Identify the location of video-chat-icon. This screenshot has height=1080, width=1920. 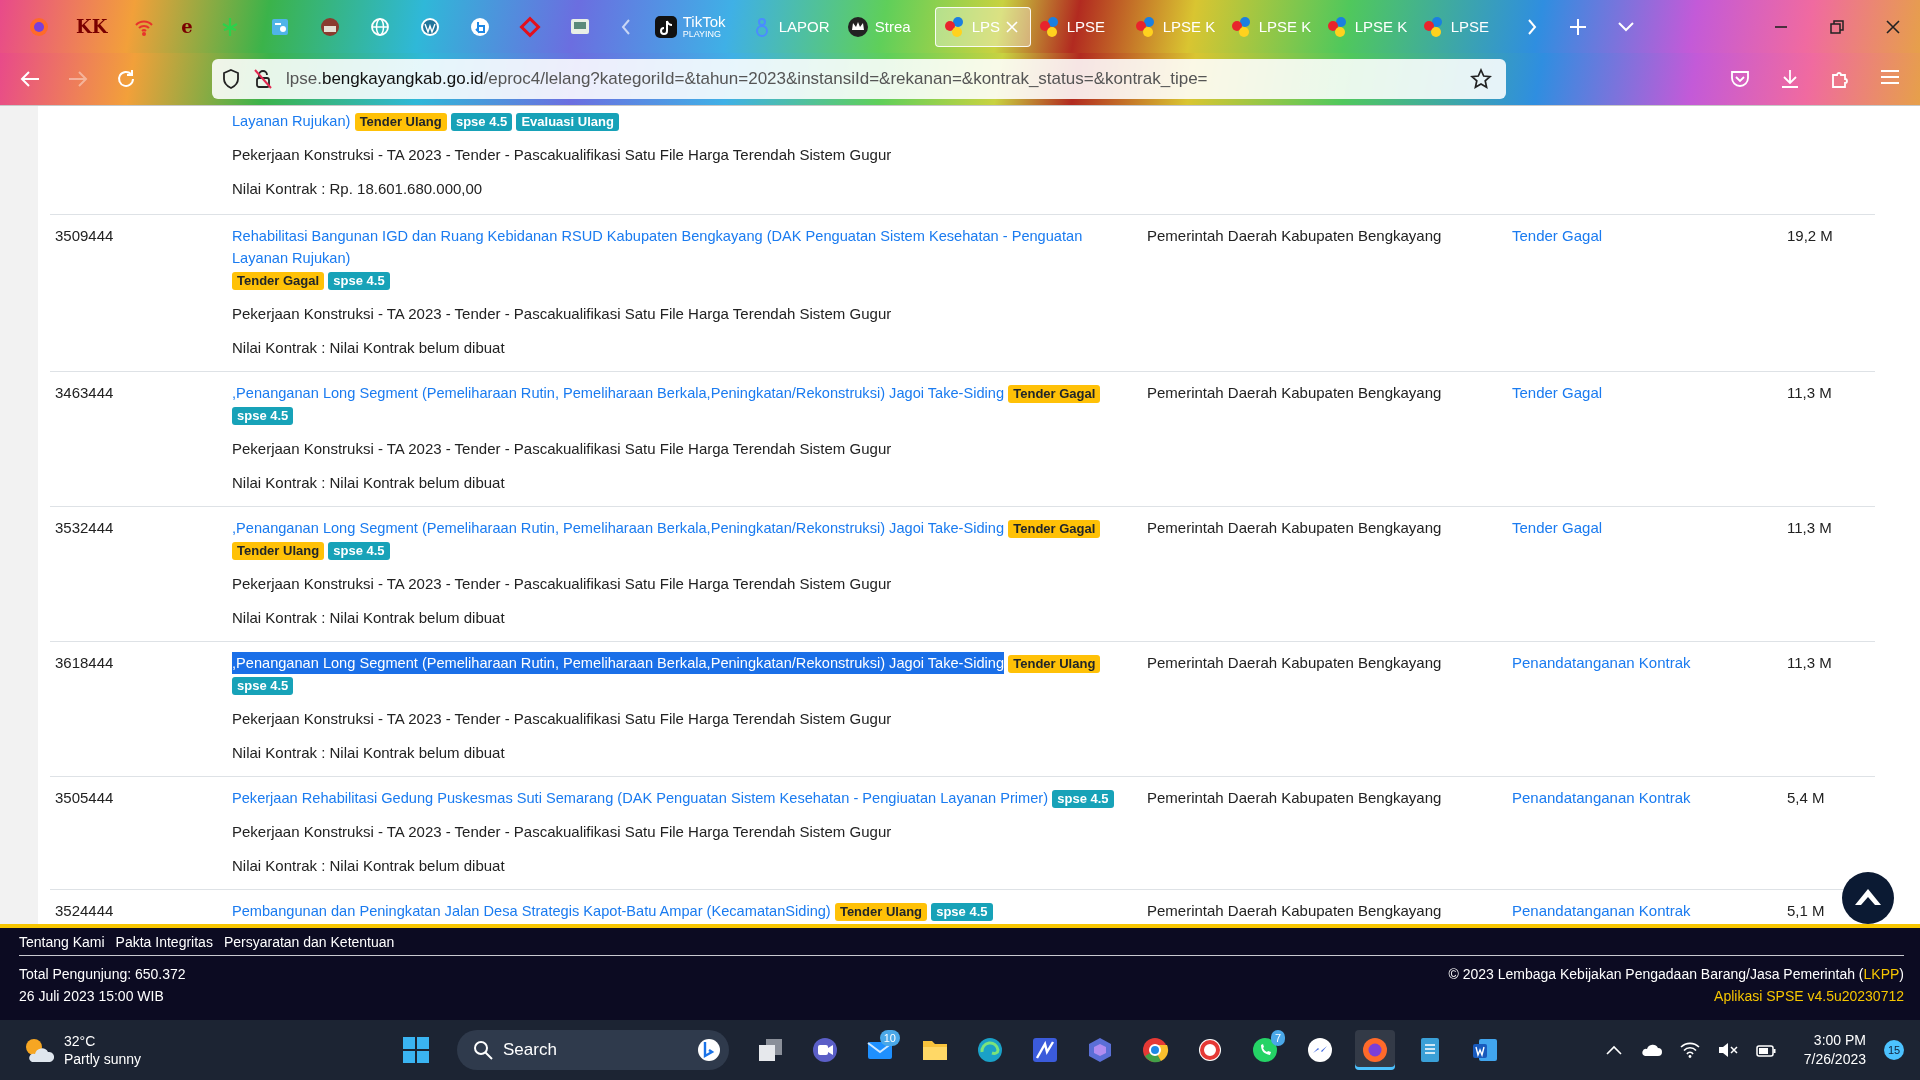
(825, 1050).